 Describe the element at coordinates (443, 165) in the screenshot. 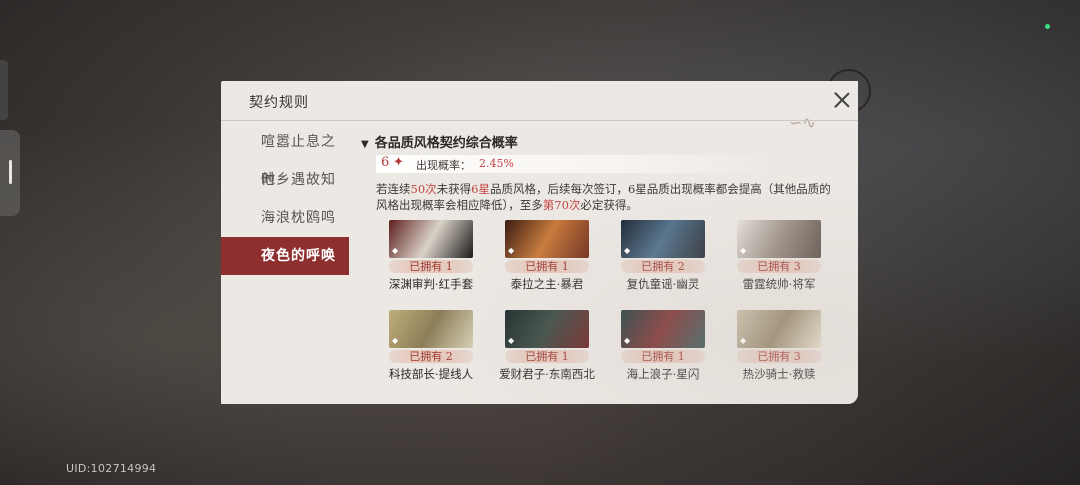

I see `rate-label: 出现概率：` at that location.